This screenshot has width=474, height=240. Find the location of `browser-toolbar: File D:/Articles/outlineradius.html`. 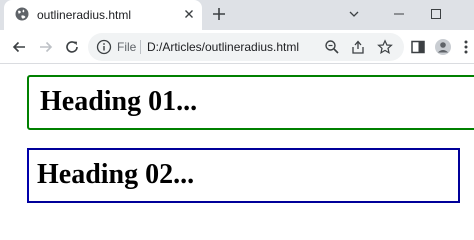

browser-toolbar: File D:/Articles/outlineradius.html is located at coordinates (237, 47).